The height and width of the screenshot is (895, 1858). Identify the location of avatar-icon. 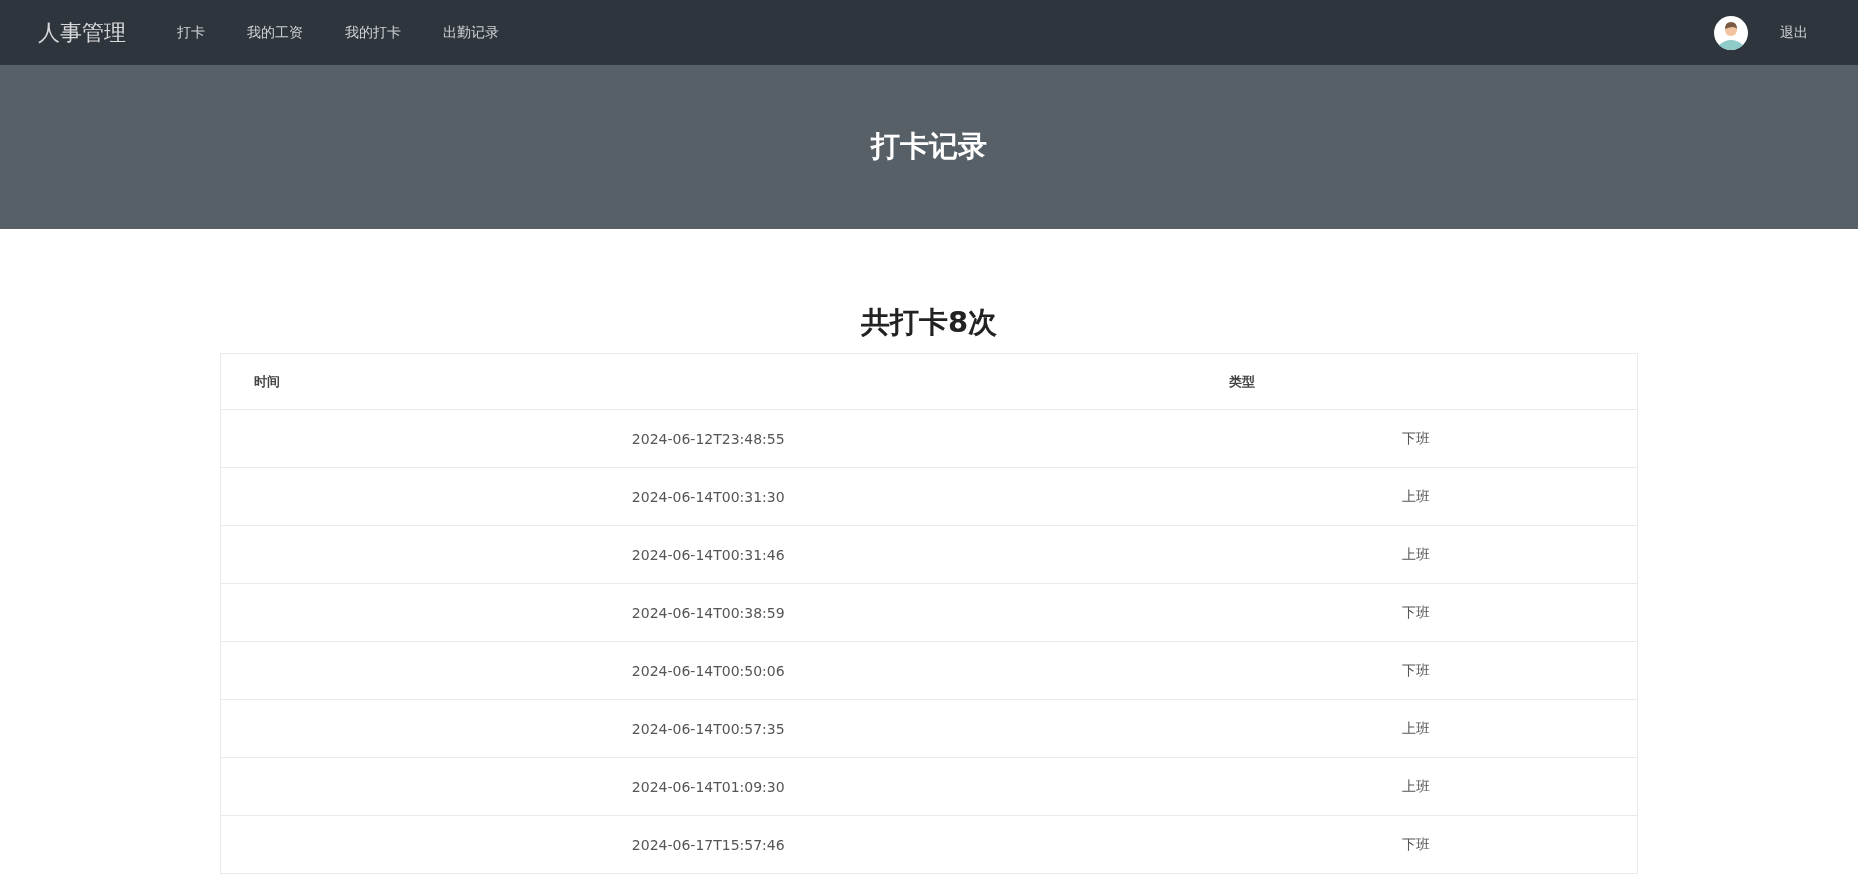
(1731, 32).